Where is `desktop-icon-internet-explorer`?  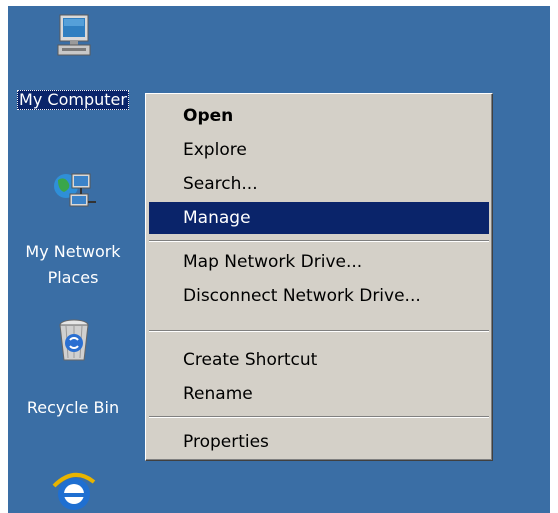
desktop-icon-internet-explorer is located at coordinates (73, 489).